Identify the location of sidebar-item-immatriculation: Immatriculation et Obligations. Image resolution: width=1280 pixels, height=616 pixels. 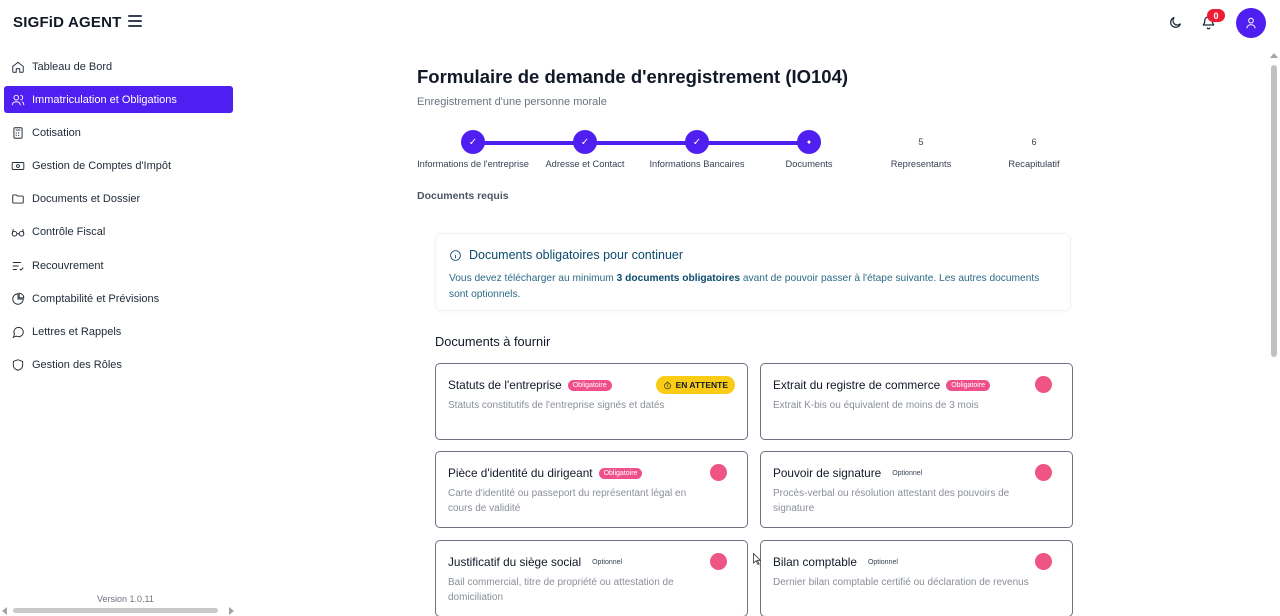
(118, 100).